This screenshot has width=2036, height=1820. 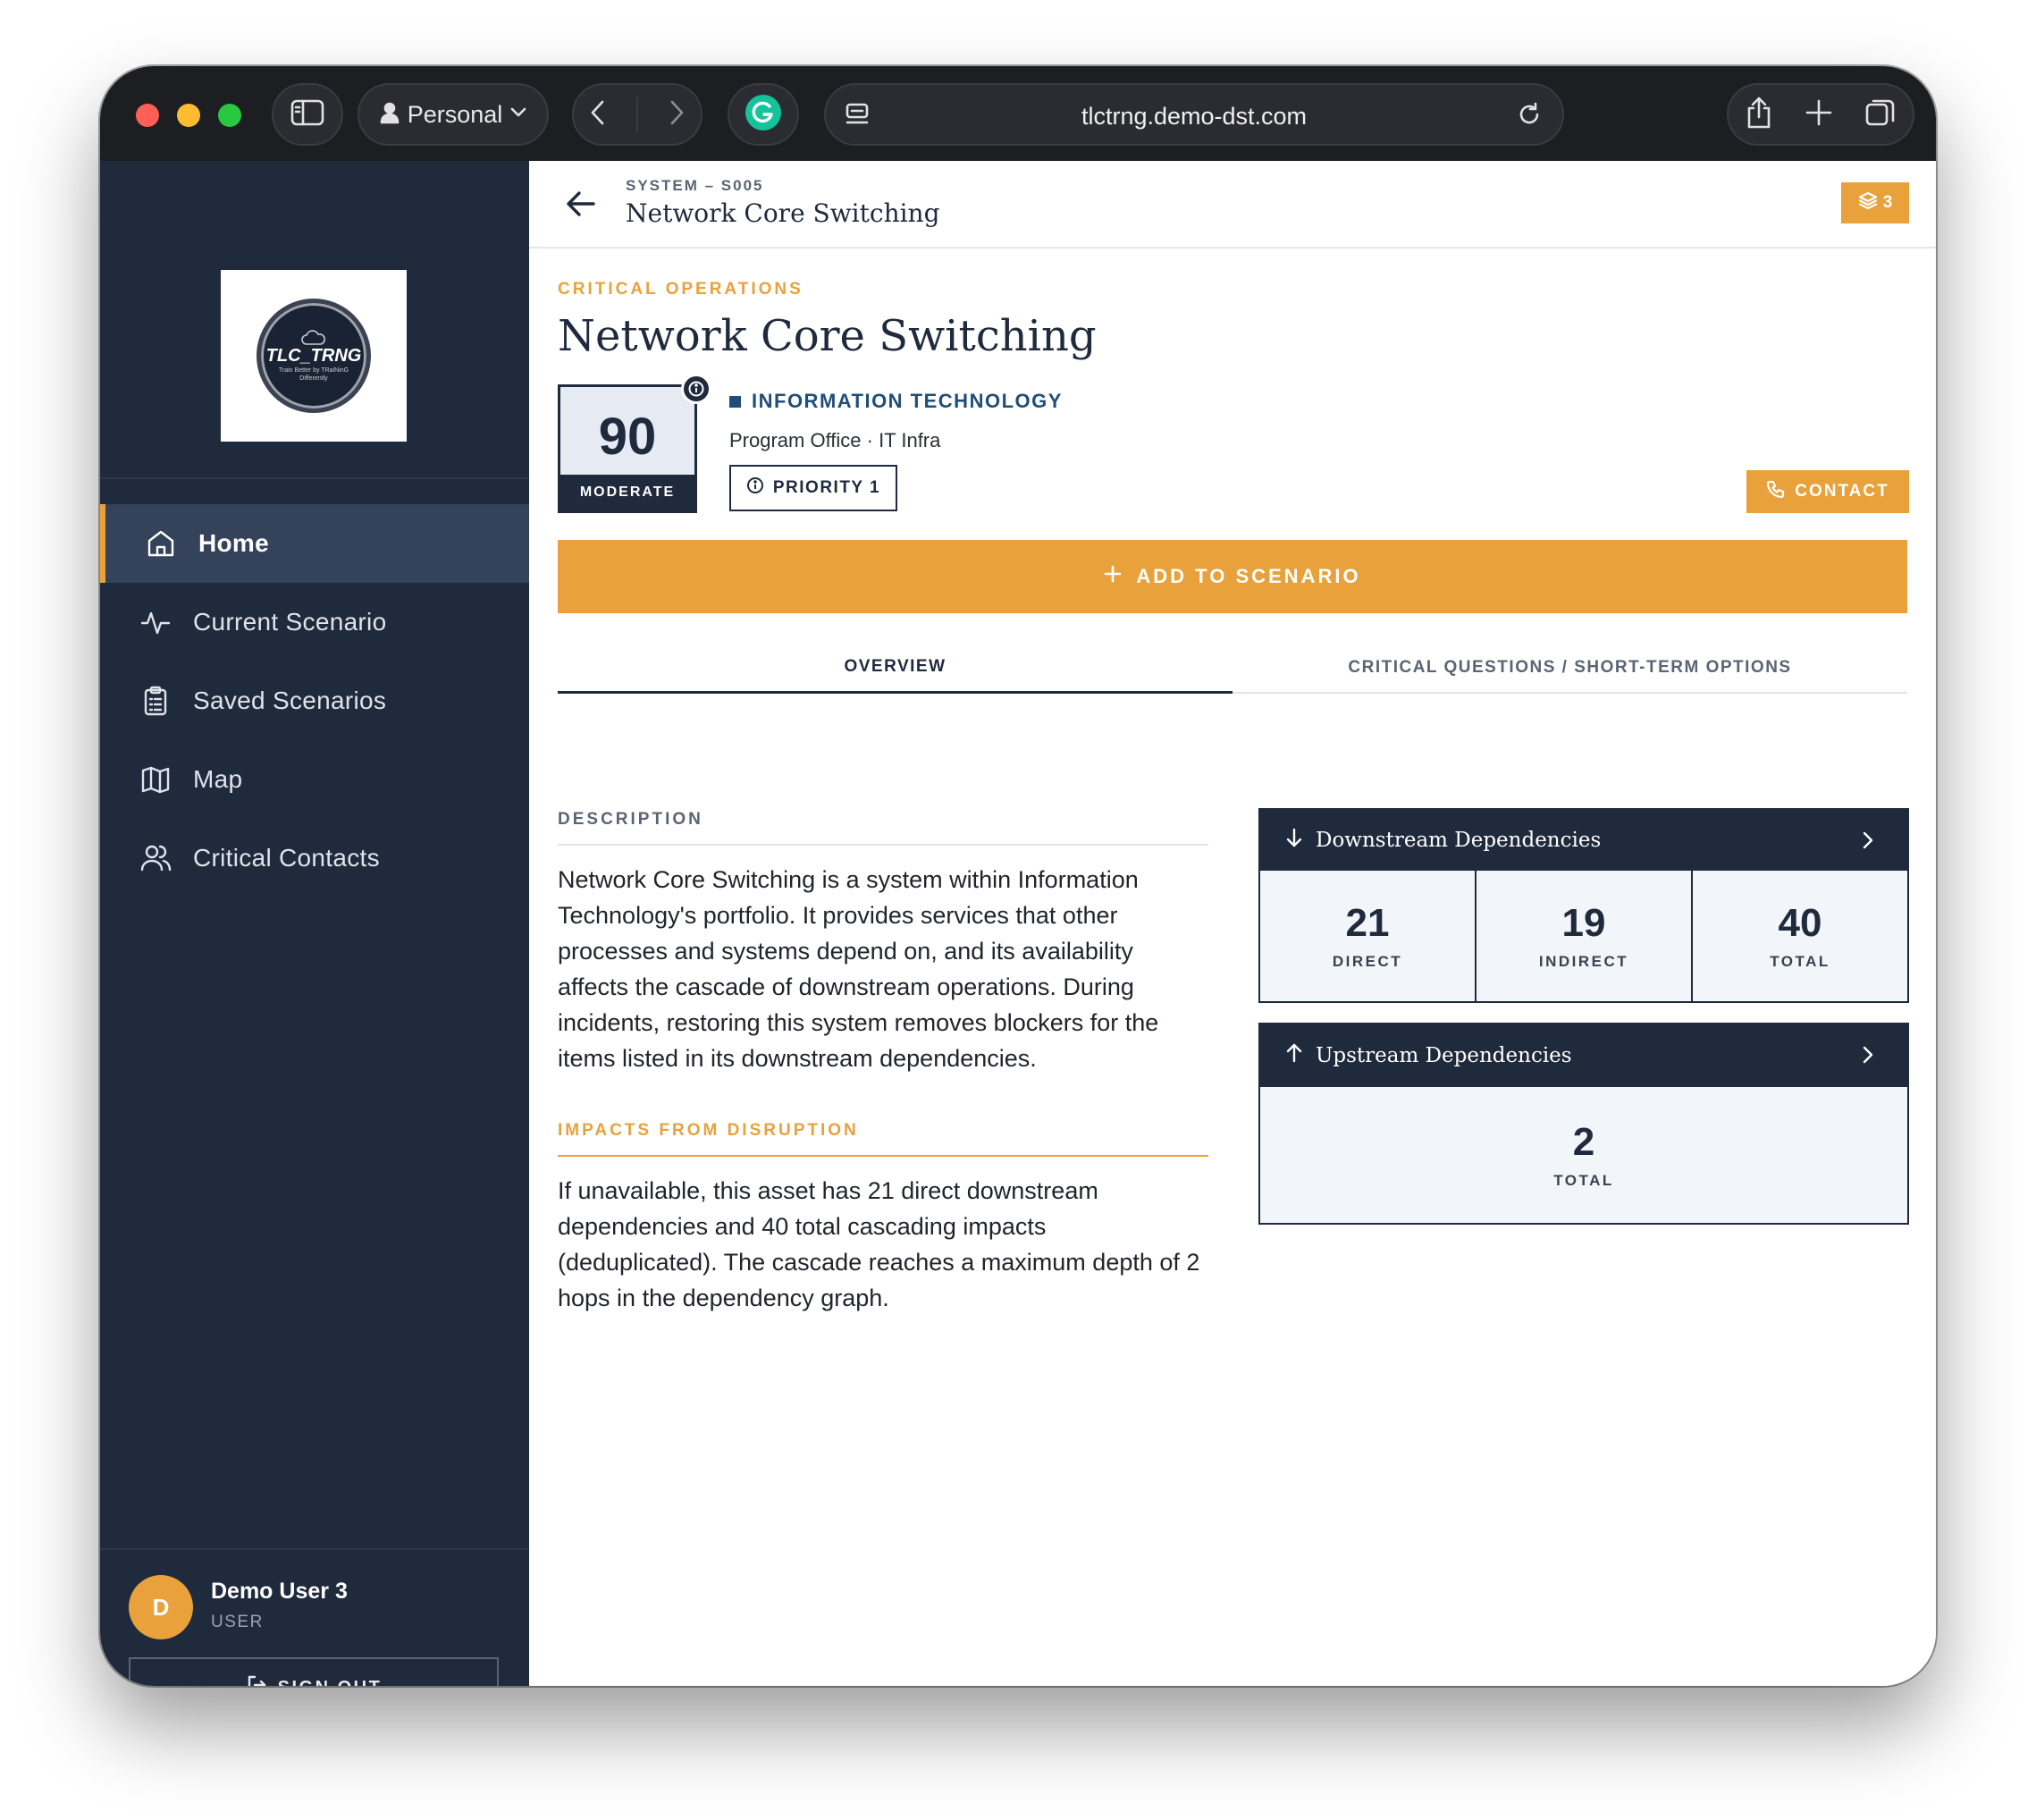 What do you see at coordinates (695, 185) in the screenshot?
I see `breadcrumb: SYSTEM – S005` at bounding box center [695, 185].